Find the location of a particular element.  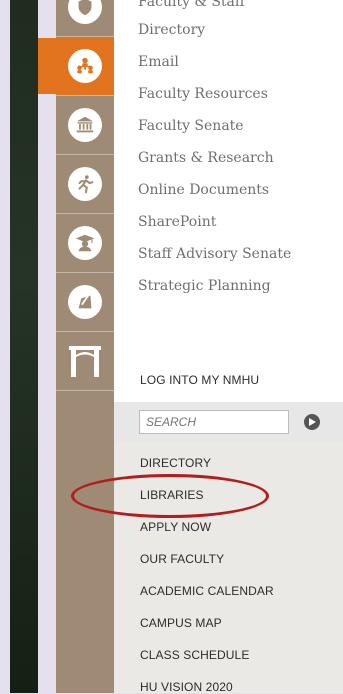

columns-building-icon is located at coordinates (85, 125).